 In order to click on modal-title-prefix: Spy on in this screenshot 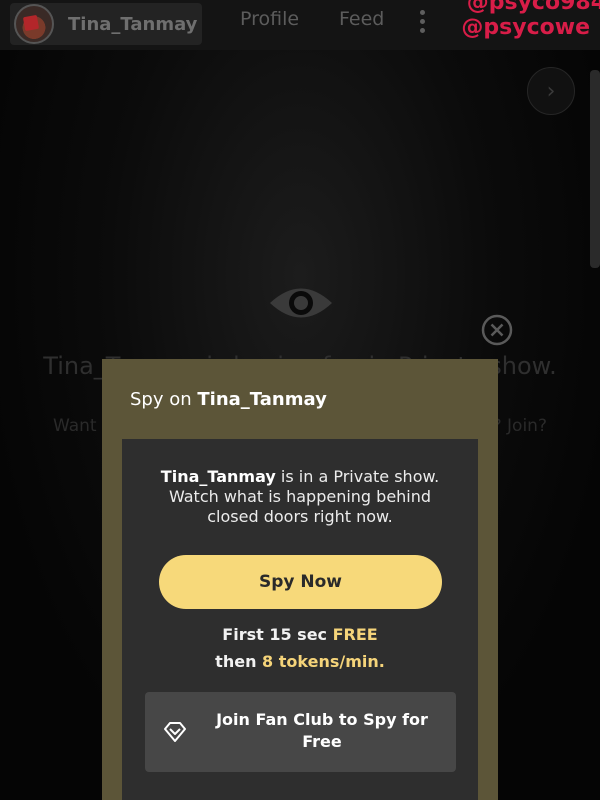, I will do `click(161, 399)`.